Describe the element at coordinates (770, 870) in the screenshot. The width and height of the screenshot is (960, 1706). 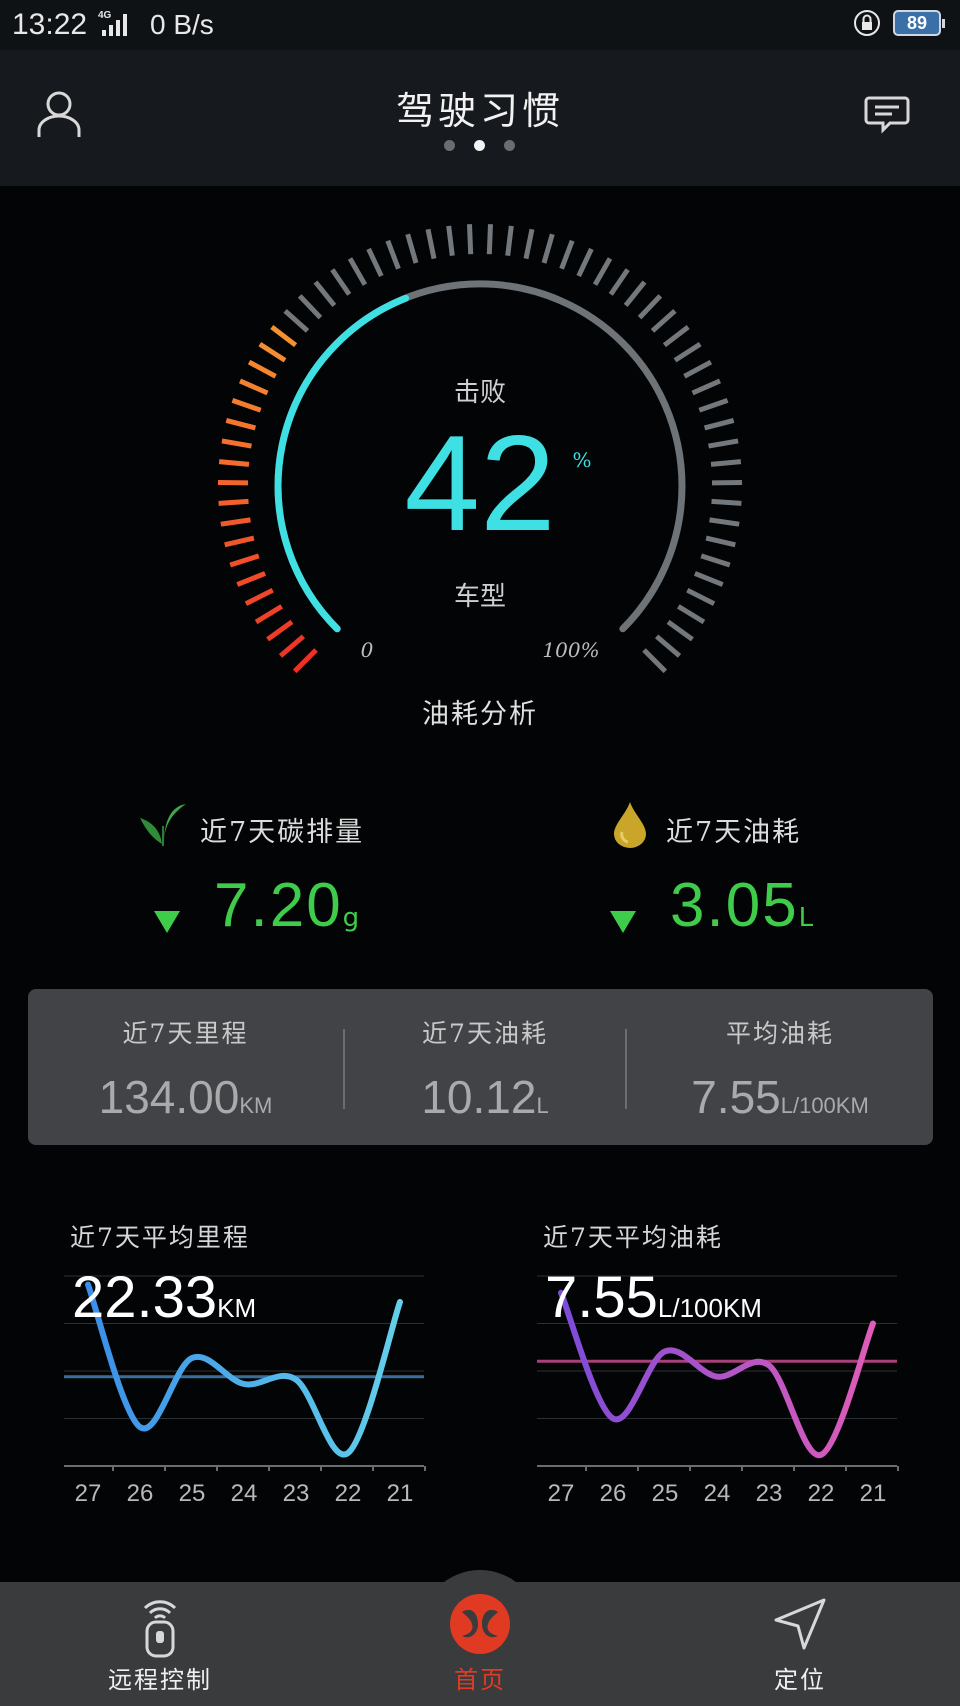
I see `fuel-stat: 近7天油耗 3.05L` at that location.